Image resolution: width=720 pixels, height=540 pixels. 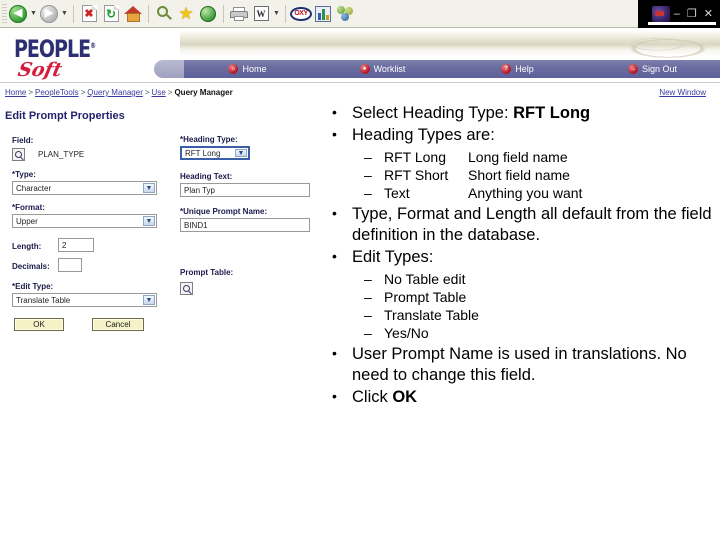 I want to click on back-dropdown-icon: ▼, so click(x=33, y=14).